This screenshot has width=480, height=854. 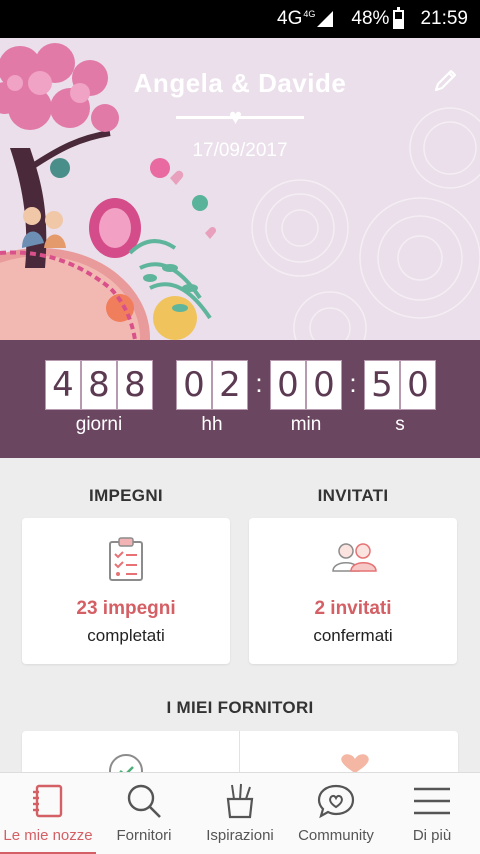 I want to click on seconds-digit: 5, so click(x=382, y=385).